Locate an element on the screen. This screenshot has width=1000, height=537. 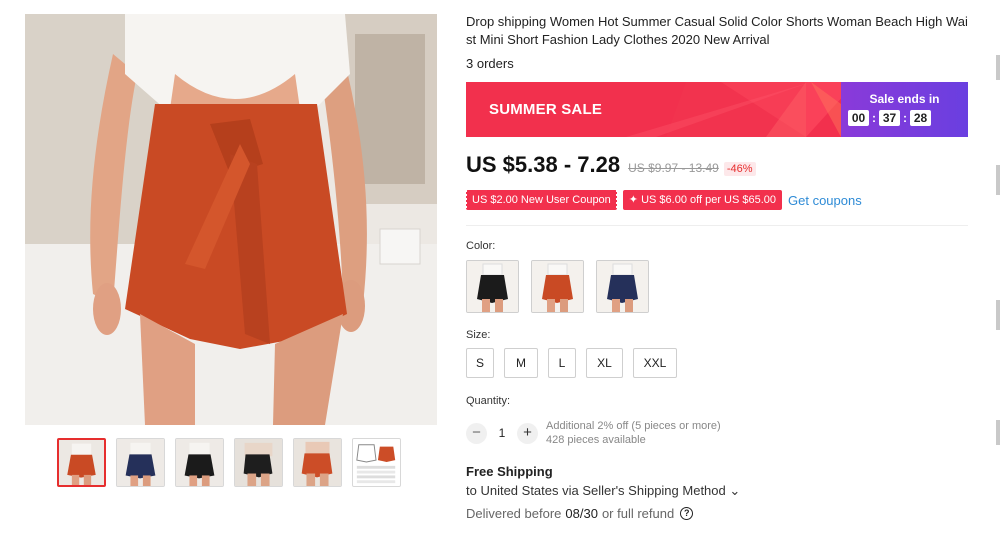
countdown-timer: 00 : 37 : 28 is located at coordinates (889, 118).